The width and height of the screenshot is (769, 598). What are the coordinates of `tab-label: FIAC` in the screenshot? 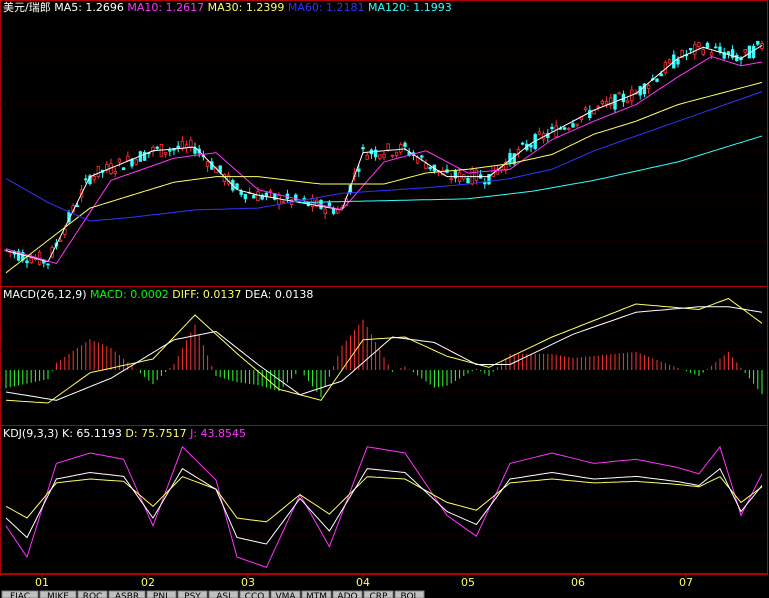 It's located at (20, 595).